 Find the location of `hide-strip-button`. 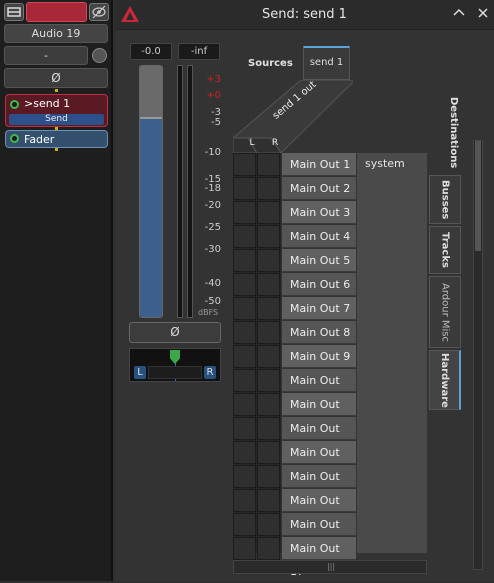

hide-strip-button is located at coordinates (99, 12).